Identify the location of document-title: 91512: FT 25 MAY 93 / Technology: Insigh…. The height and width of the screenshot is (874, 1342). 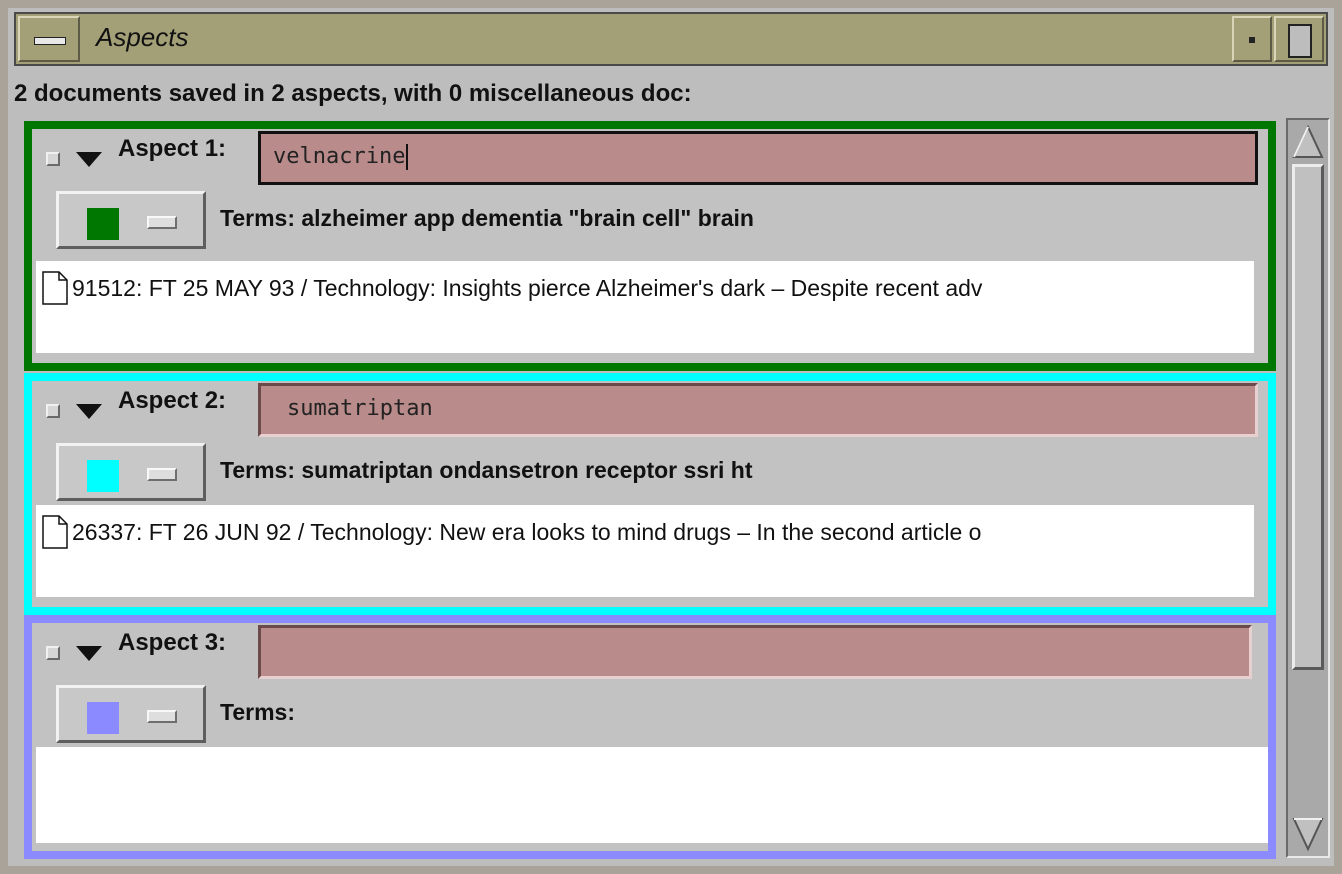
(527, 288).